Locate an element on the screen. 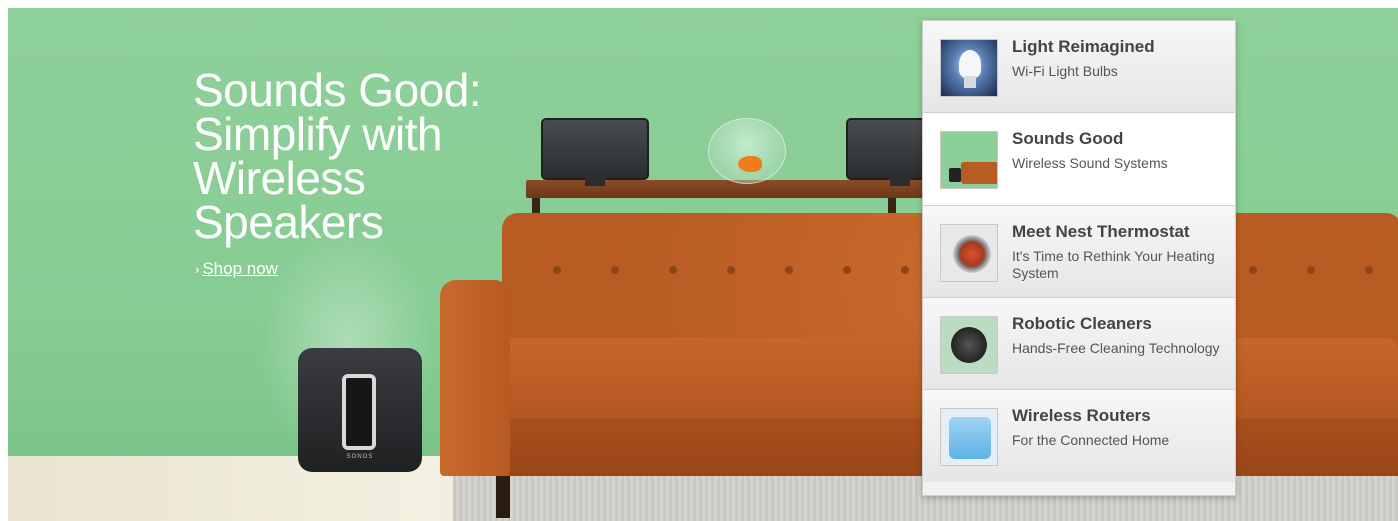 The image size is (1398, 521). promo-item-title: Wireless Routers is located at coordinates (1081, 415).